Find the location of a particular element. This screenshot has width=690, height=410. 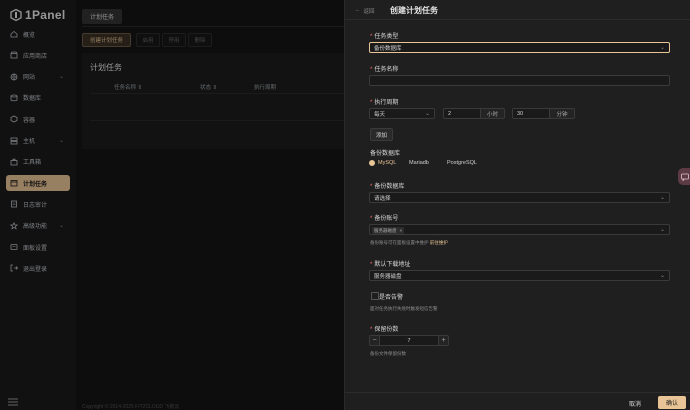

download-addr-select: 服务器磁盘 ⌄ is located at coordinates (519, 275).